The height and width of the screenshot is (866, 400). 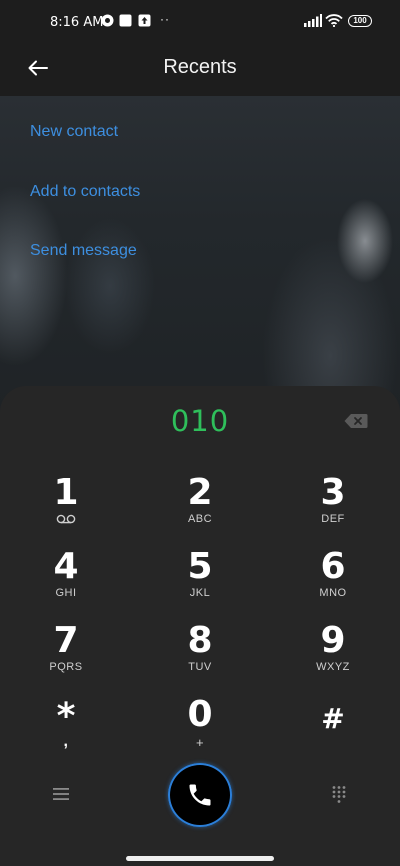 What do you see at coordinates (66, 741) in the screenshot?
I see `key-letters: ,` at bounding box center [66, 741].